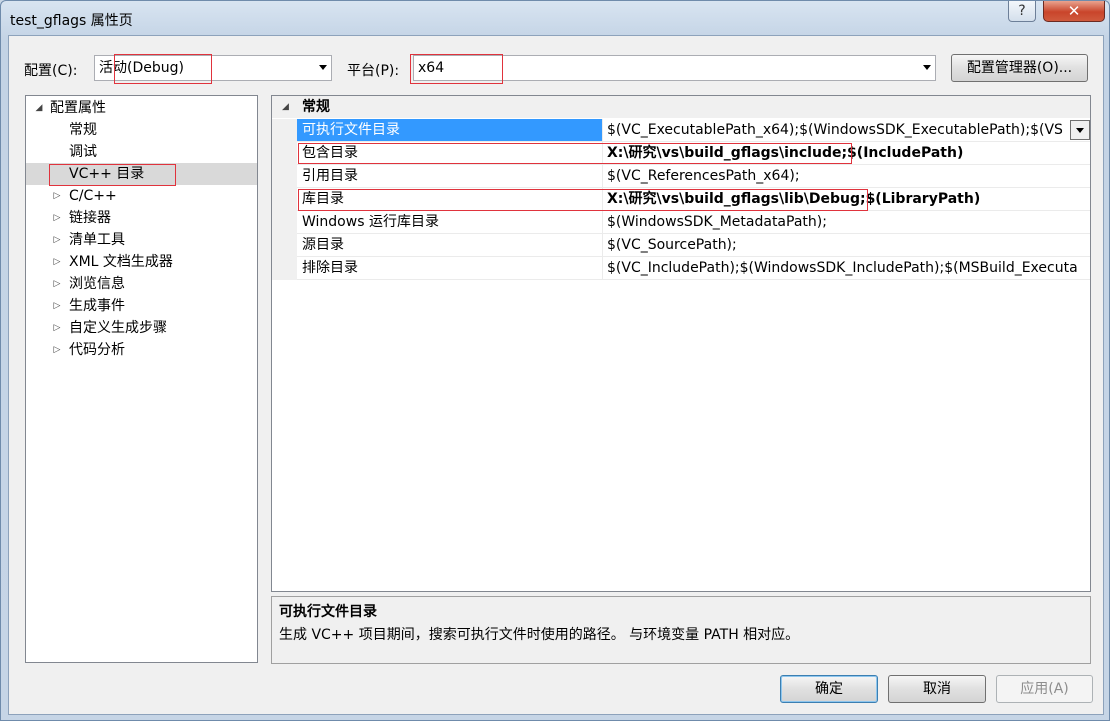 The height and width of the screenshot is (721, 1110). I want to click on tree-item-custom-build-step: ▷ 自定义生成步骤, so click(141, 328).